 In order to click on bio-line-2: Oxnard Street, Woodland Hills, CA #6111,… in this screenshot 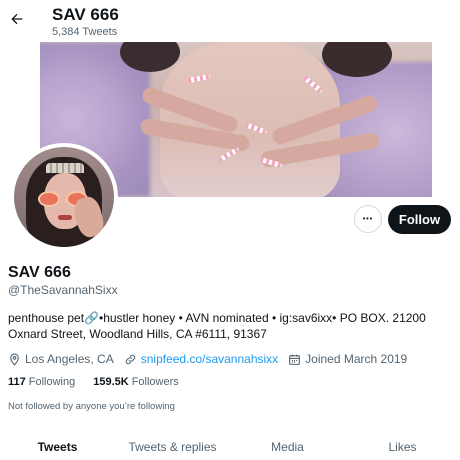, I will do `click(137, 334)`.